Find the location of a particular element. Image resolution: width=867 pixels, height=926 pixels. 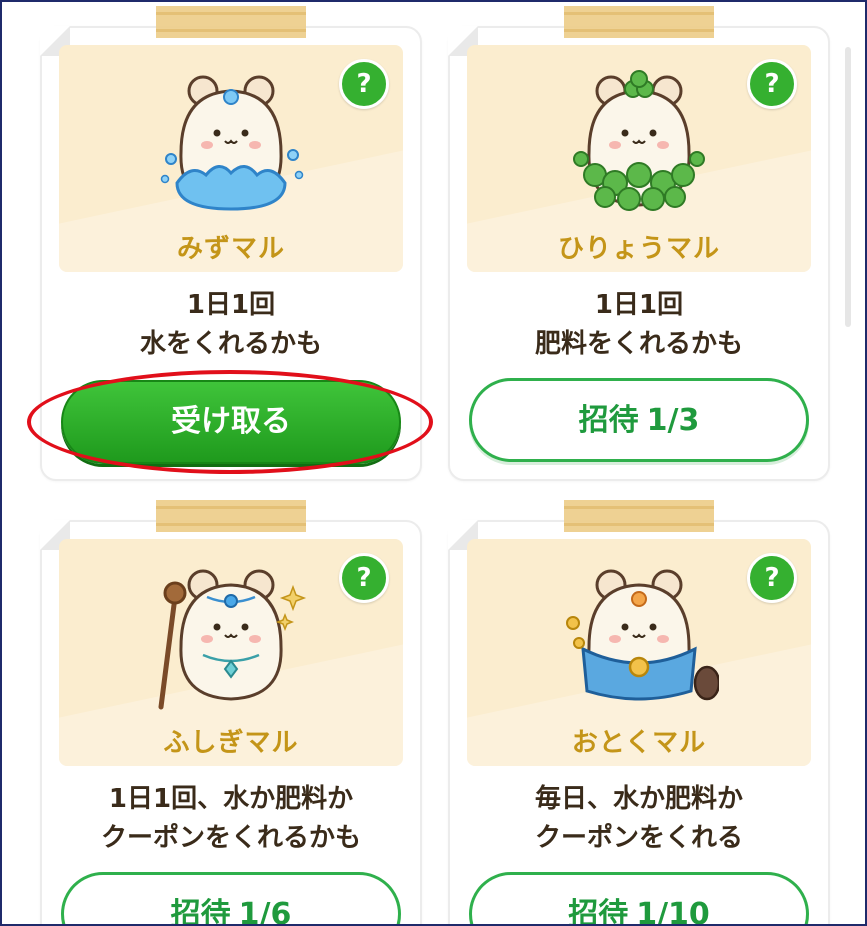

card-description: 1日1回 水をくれるかも is located at coordinates (231, 325).